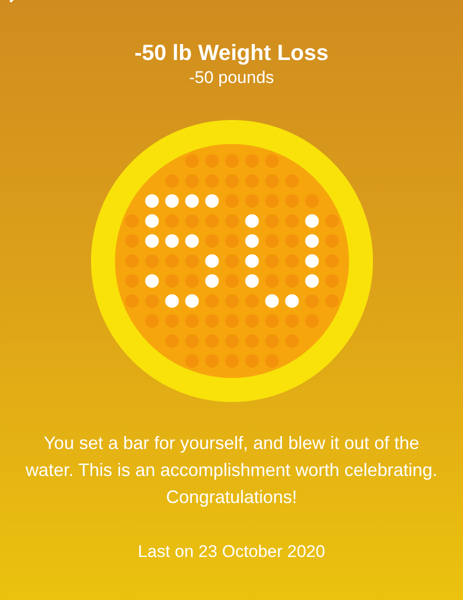 The image size is (463, 600). I want to click on earned-date: Last on 23 October 2020, so click(232, 552).